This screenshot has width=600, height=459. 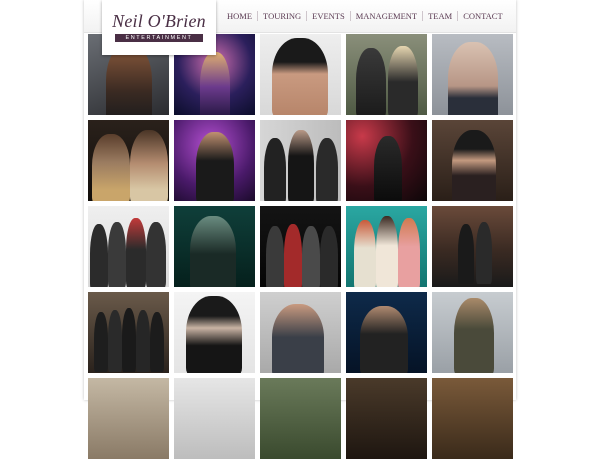 I want to click on nav-contact: CONTACT, so click(x=482, y=16).